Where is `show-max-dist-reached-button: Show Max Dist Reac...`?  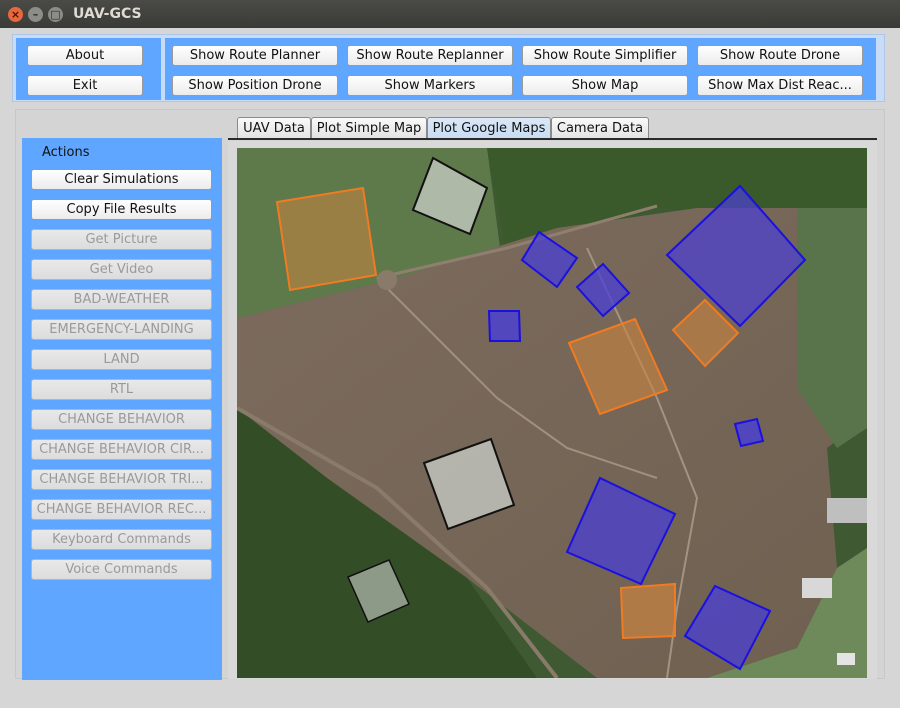 show-max-dist-reached-button: Show Max Dist Reac... is located at coordinates (780, 85).